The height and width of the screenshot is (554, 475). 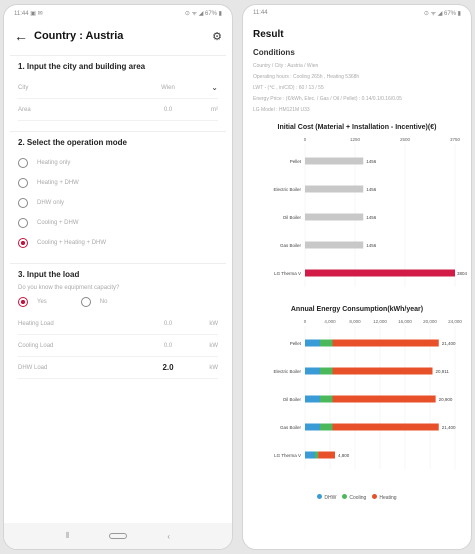 I want to click on page-title: Result, so click(x=268, y=34).